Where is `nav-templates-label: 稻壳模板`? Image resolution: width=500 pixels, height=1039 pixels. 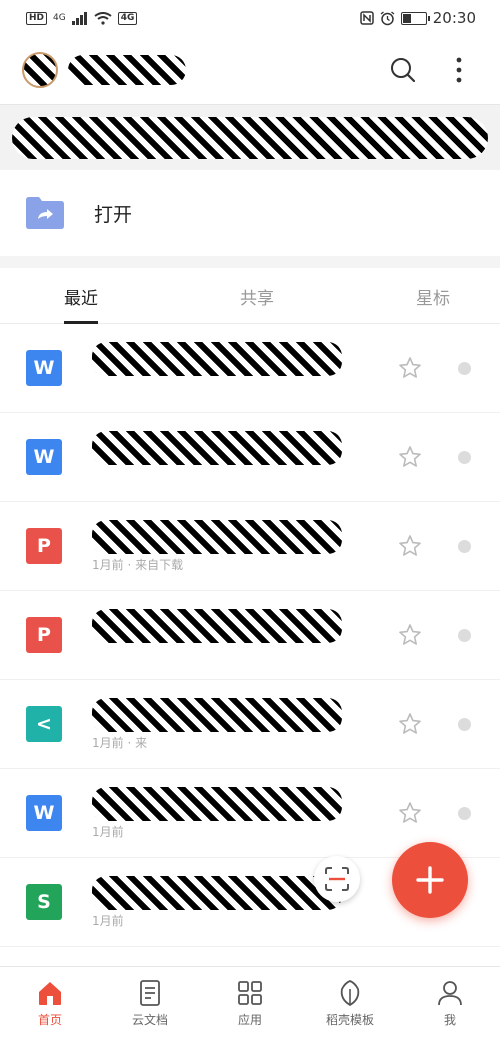
nav-templates-label: 稻壳模板 is located at coordinates (349, 1019).